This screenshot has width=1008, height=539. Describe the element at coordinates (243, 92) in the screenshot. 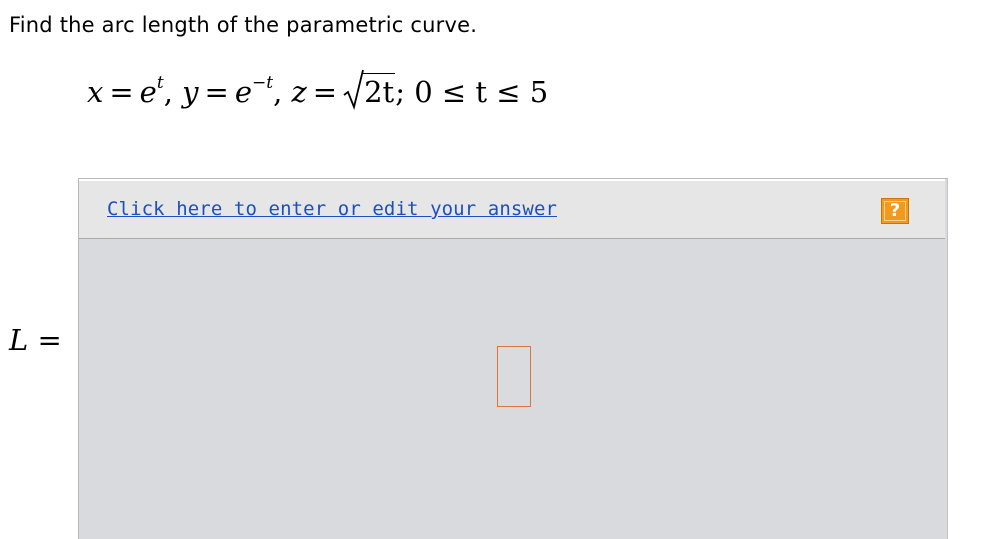

I see `y-base: e` at that location.